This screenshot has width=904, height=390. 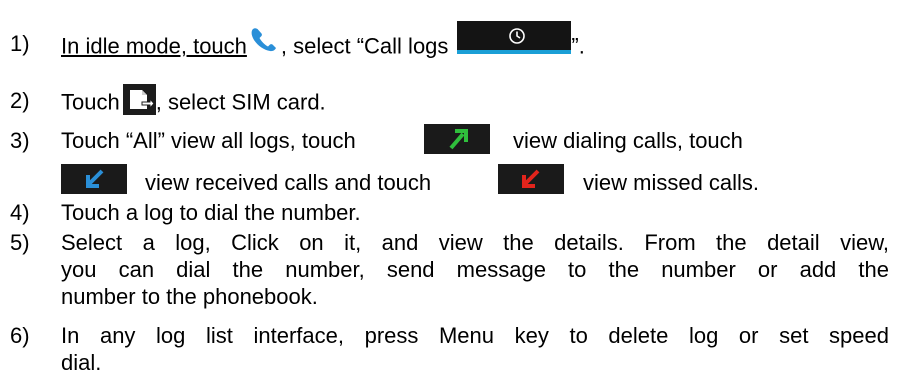 I want to click on step-text: view received calls and touch, so click(x=288, y=182).